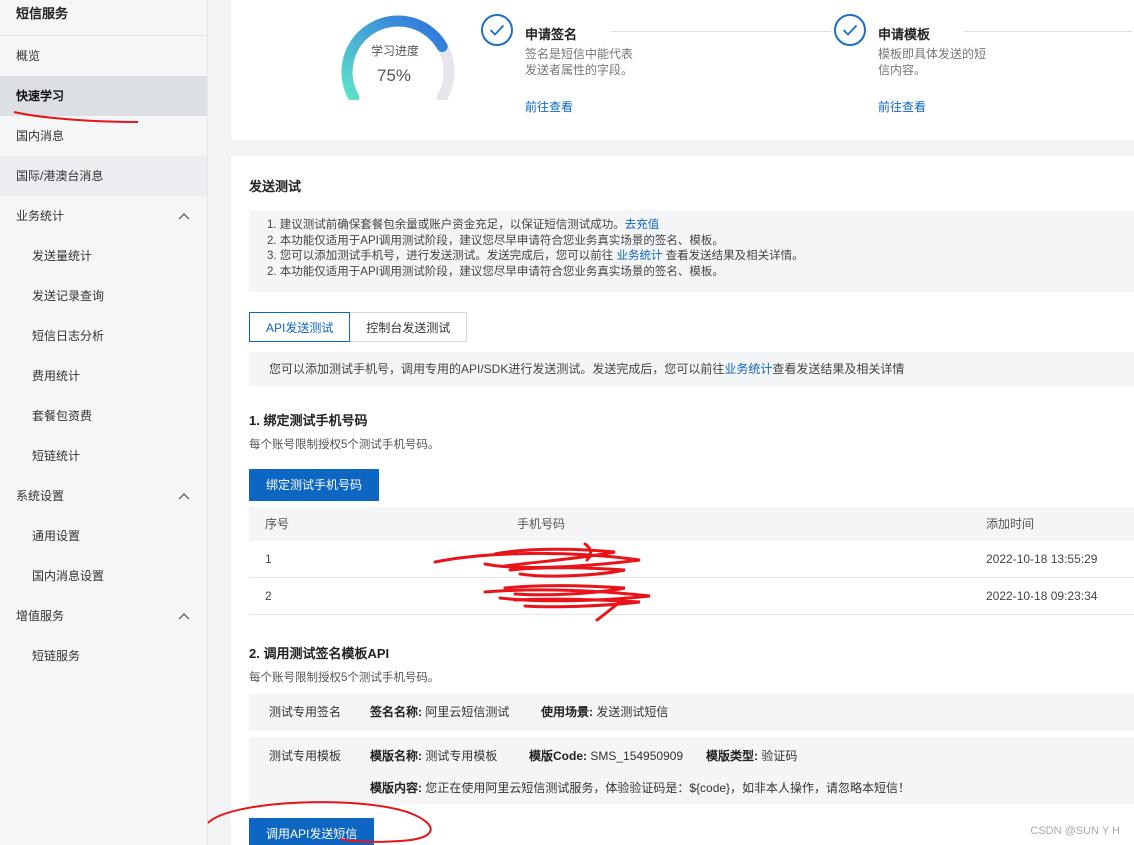 The image size is (1134, 845). I want to click on column-header: 序号, so click(277, 524).